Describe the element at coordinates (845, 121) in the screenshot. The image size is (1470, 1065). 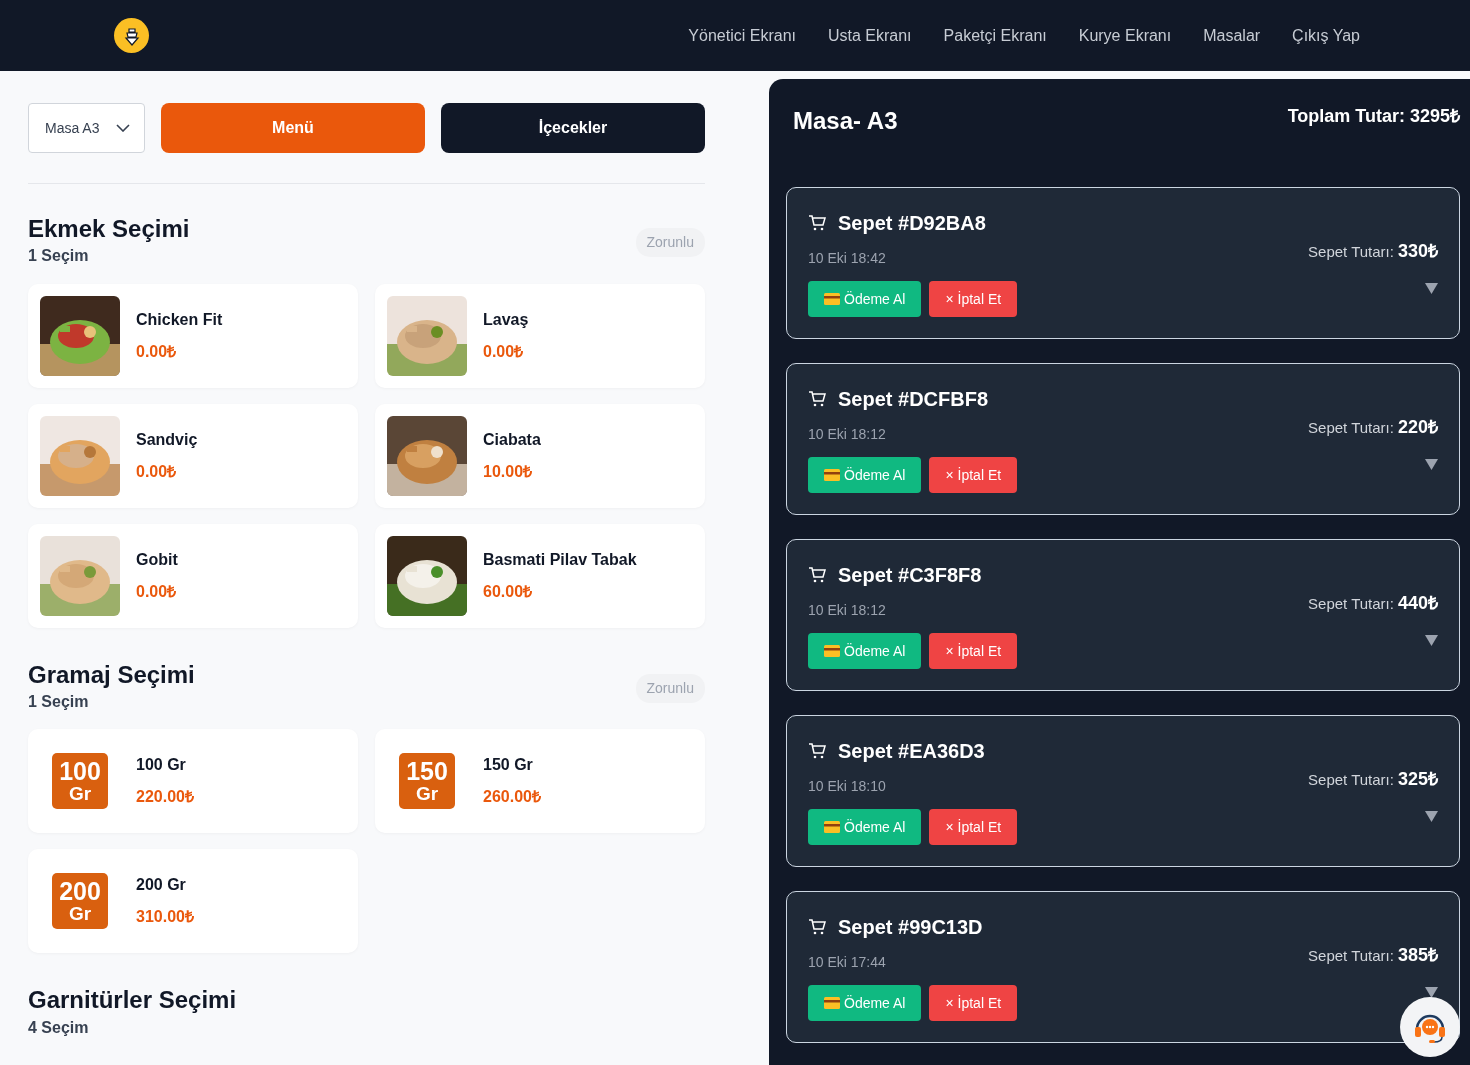
I see `table-title: Masa- A3` at that location.